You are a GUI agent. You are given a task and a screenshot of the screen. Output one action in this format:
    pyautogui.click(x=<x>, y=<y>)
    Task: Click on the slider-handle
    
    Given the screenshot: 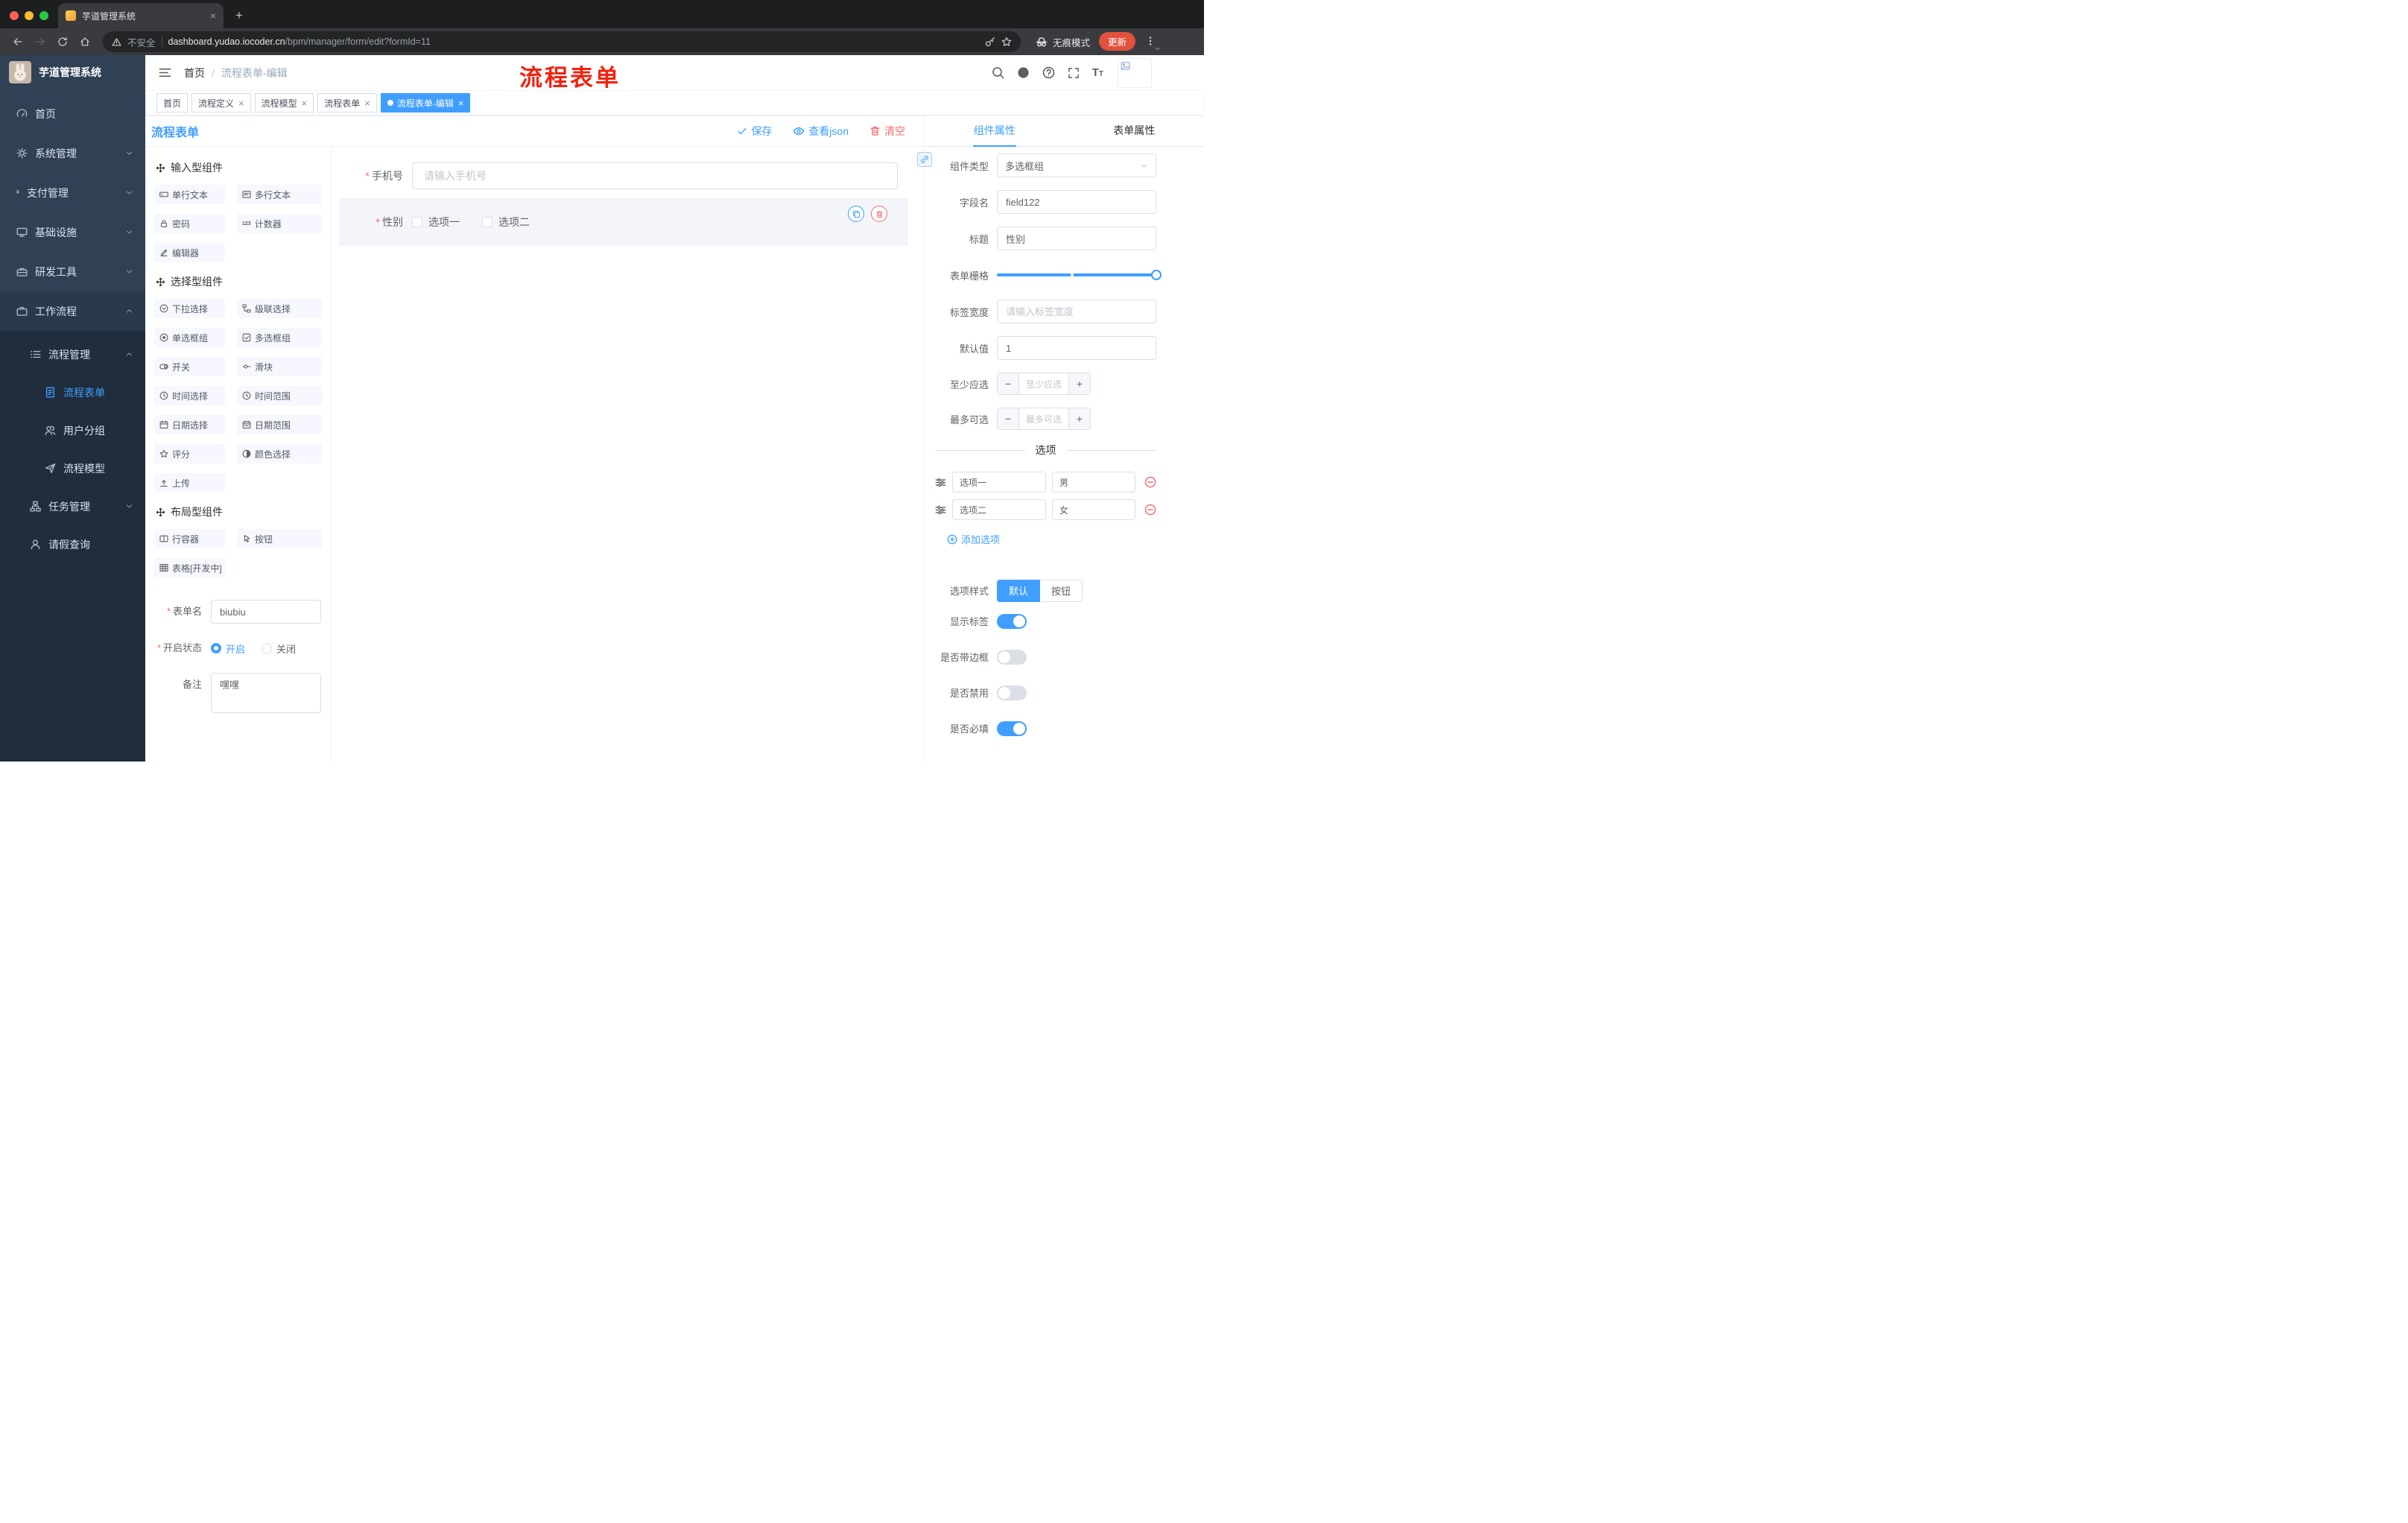 What is the action you would take?
    pyautogui.click(x=1156, y=275)
    